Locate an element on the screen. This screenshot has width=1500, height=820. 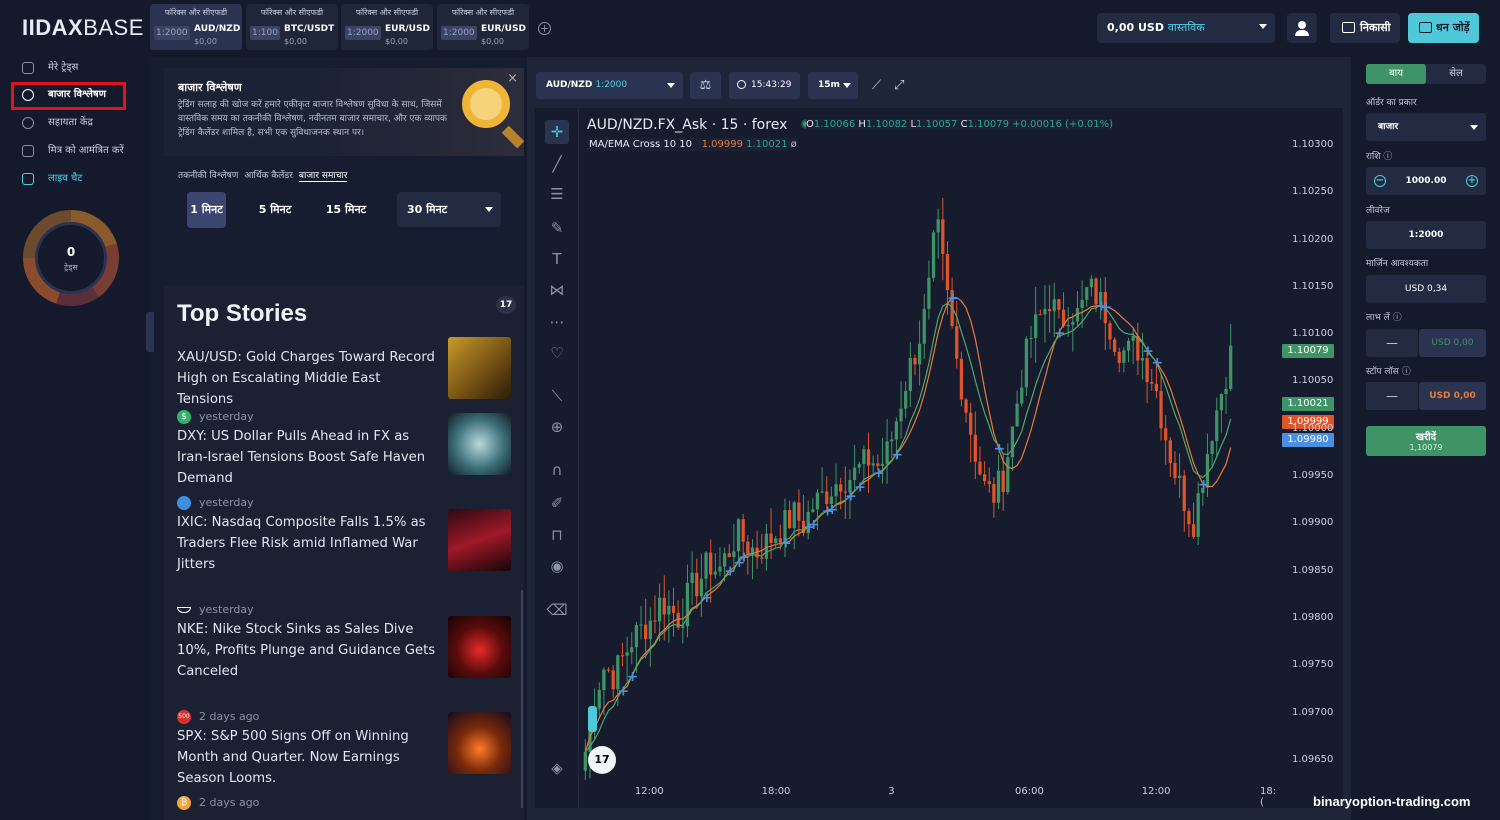
heart-icon: ♡ is located at coordinates (557, 353).